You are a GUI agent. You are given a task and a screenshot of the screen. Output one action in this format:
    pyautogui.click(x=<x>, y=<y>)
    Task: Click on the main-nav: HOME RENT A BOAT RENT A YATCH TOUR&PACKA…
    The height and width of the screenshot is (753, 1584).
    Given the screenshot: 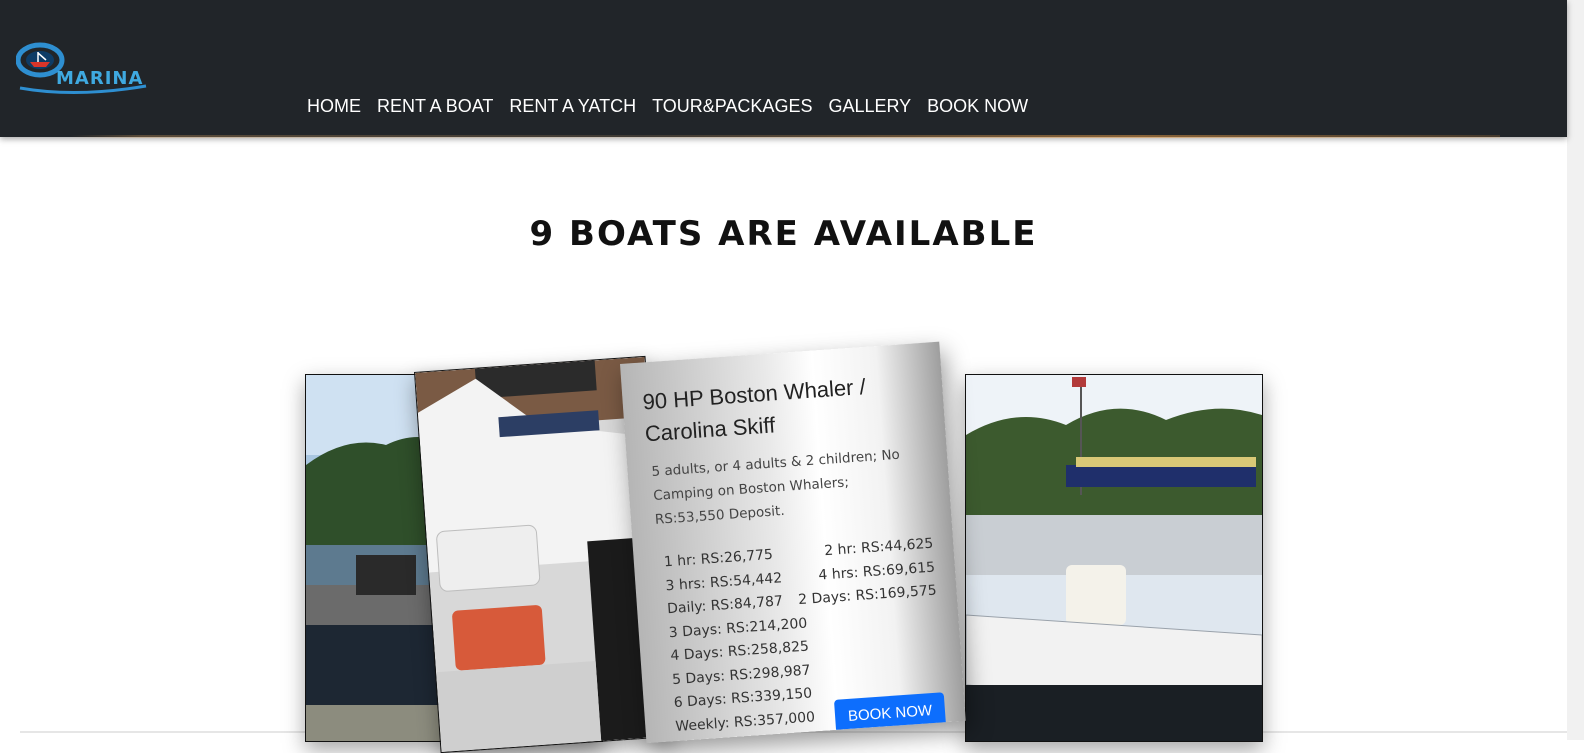 What is the action you would take?
    pyautogui.click(x=675, y=106)
    